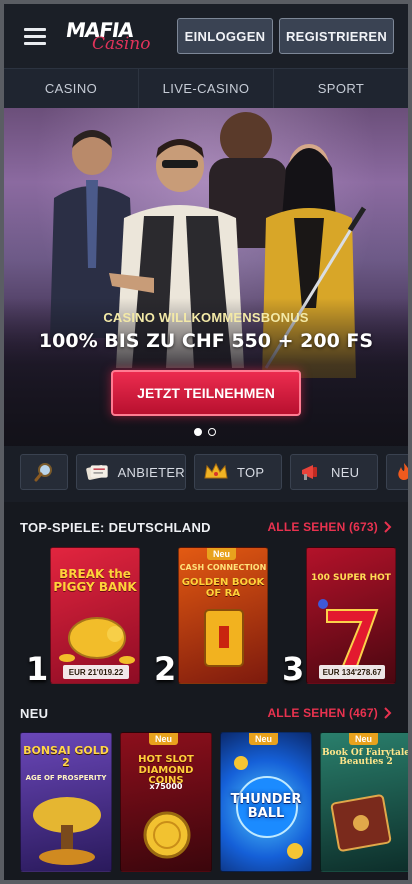 The image size is (412, 884). I want to click on game-tile-thunder-ball: Neu THUNDER BALL, so click(266, 802).